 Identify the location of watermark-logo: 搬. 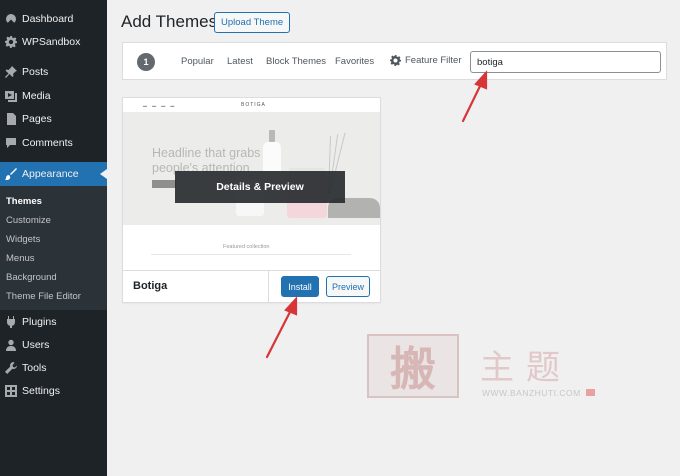
(413, 366).